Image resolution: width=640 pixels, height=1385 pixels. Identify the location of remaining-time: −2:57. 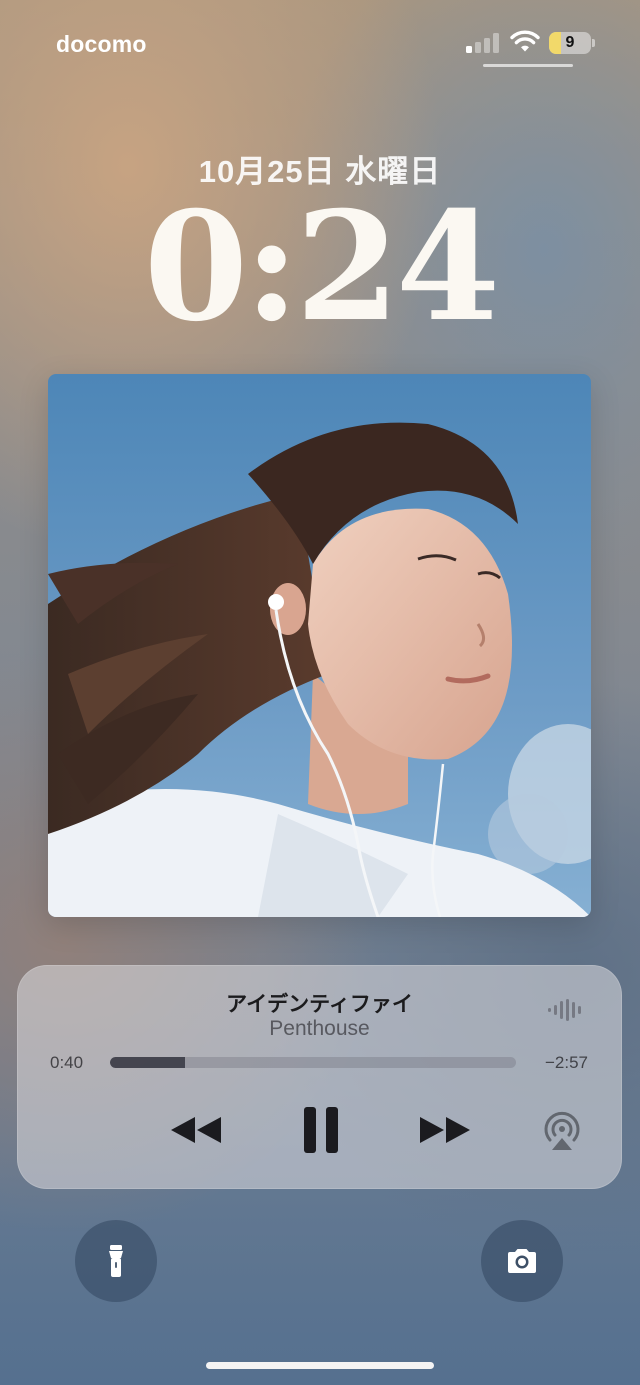
(566, 1062).